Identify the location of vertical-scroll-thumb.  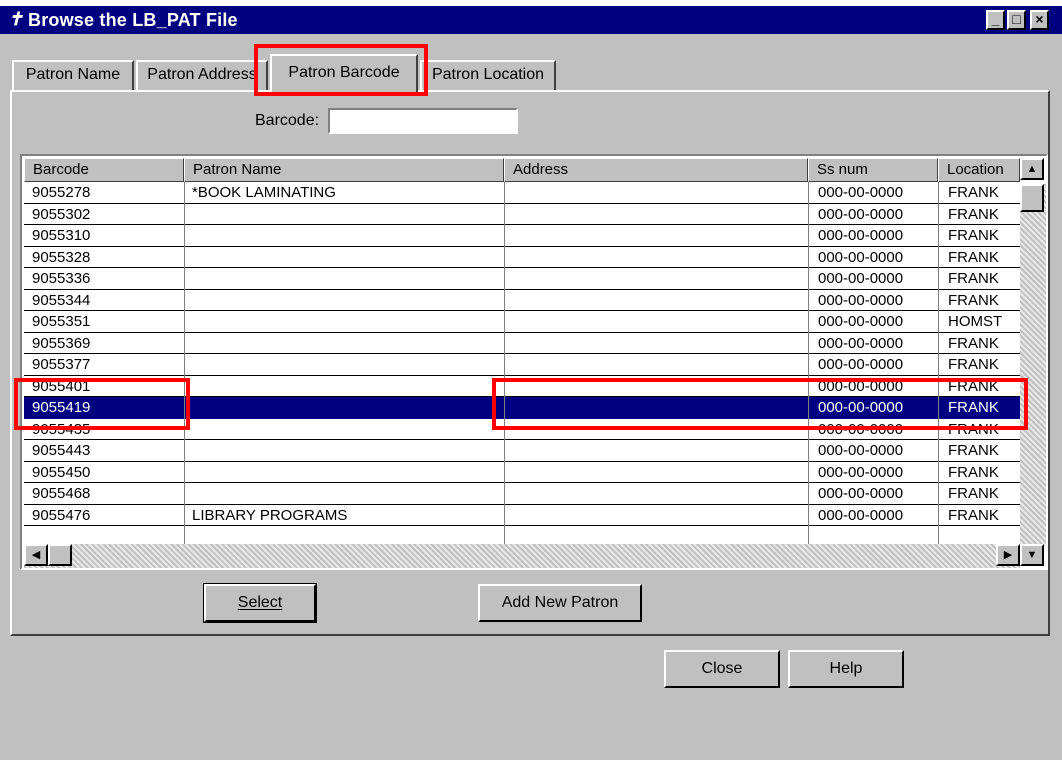
(1032, 198).